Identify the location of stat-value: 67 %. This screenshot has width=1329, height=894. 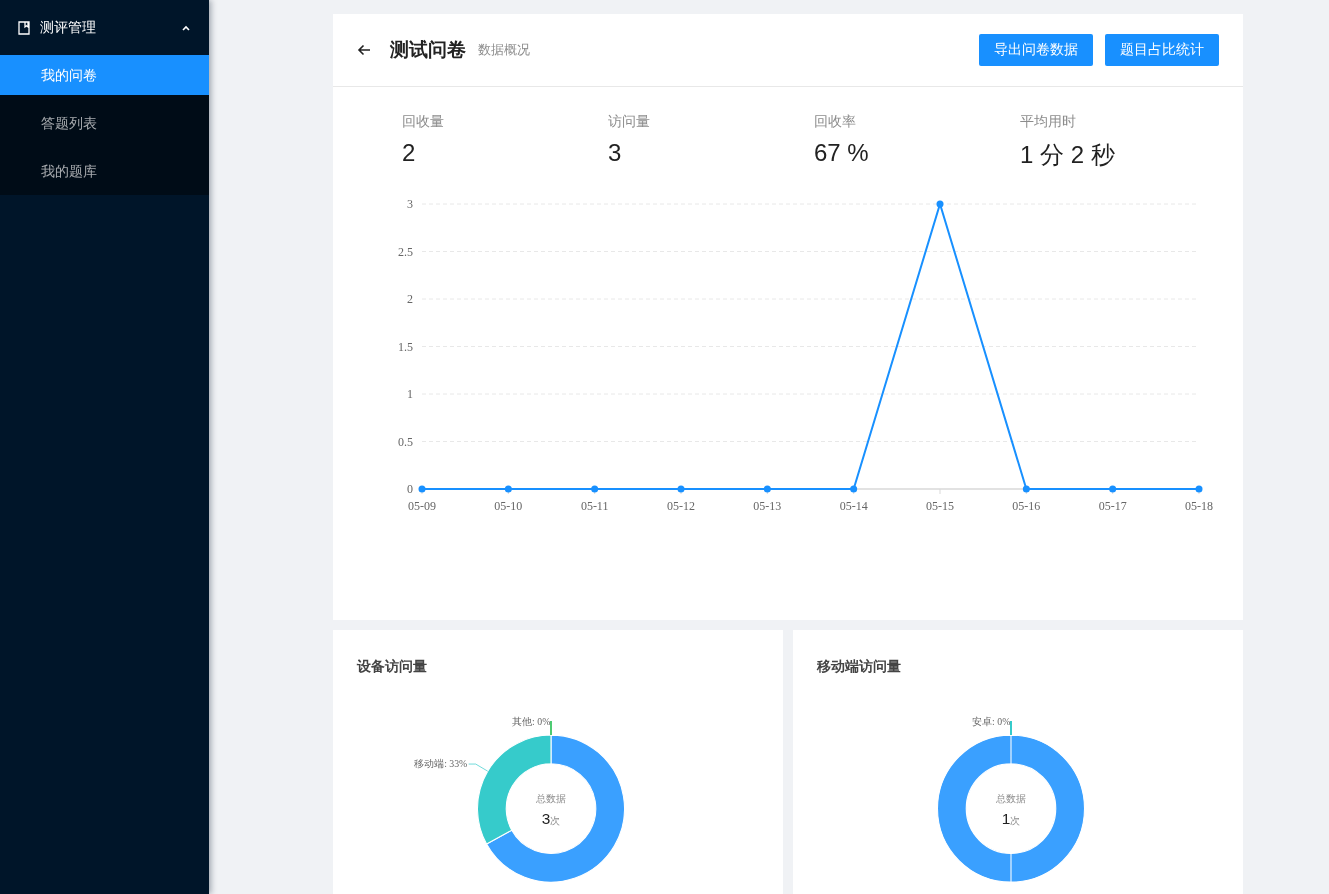
(842, 153).